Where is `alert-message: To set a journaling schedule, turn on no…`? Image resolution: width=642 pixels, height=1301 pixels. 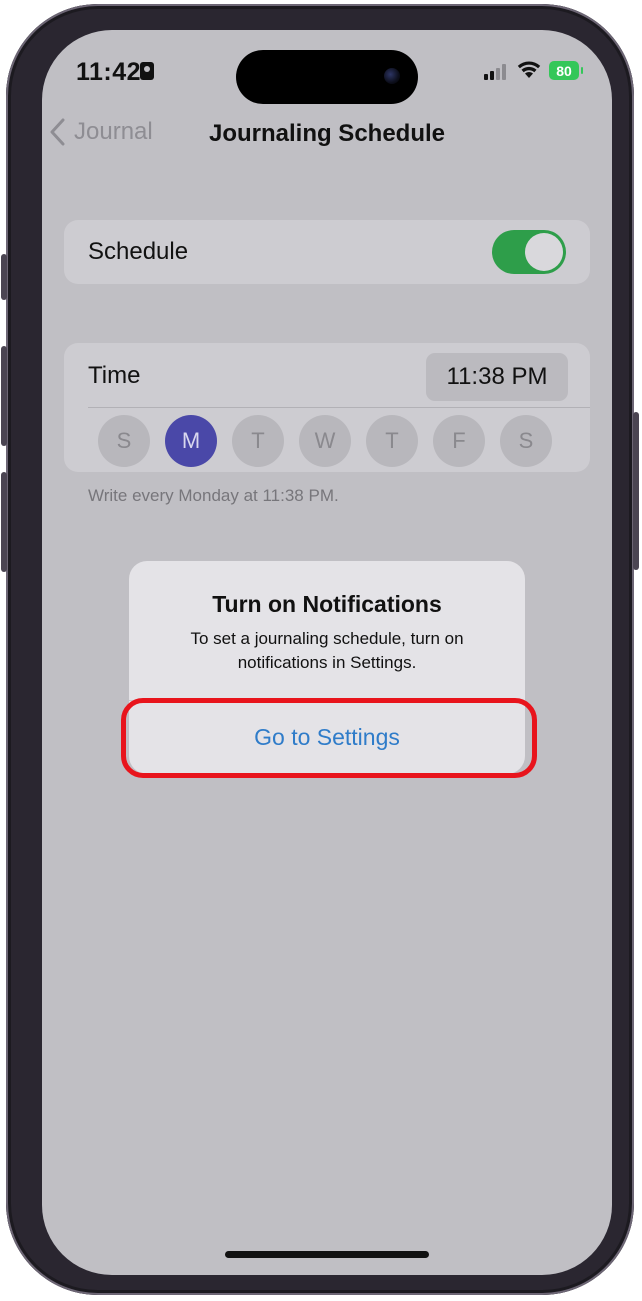 alert-message: To set a journaling schedule, turn on no… is located at coordinates (327, 650).